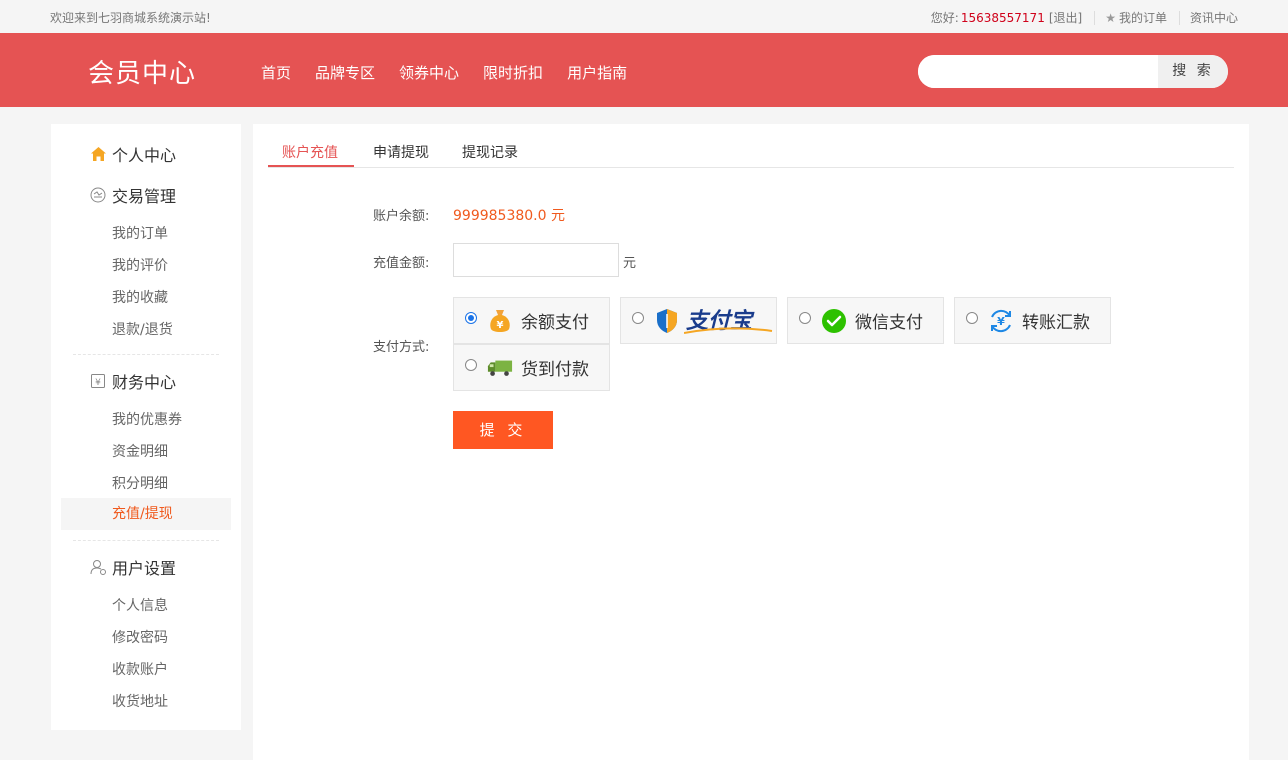 The image size is (1288, 760). Describe the element at coordinates (471, 364) in the screenshot. I see `pay-radio-cod` at that location.